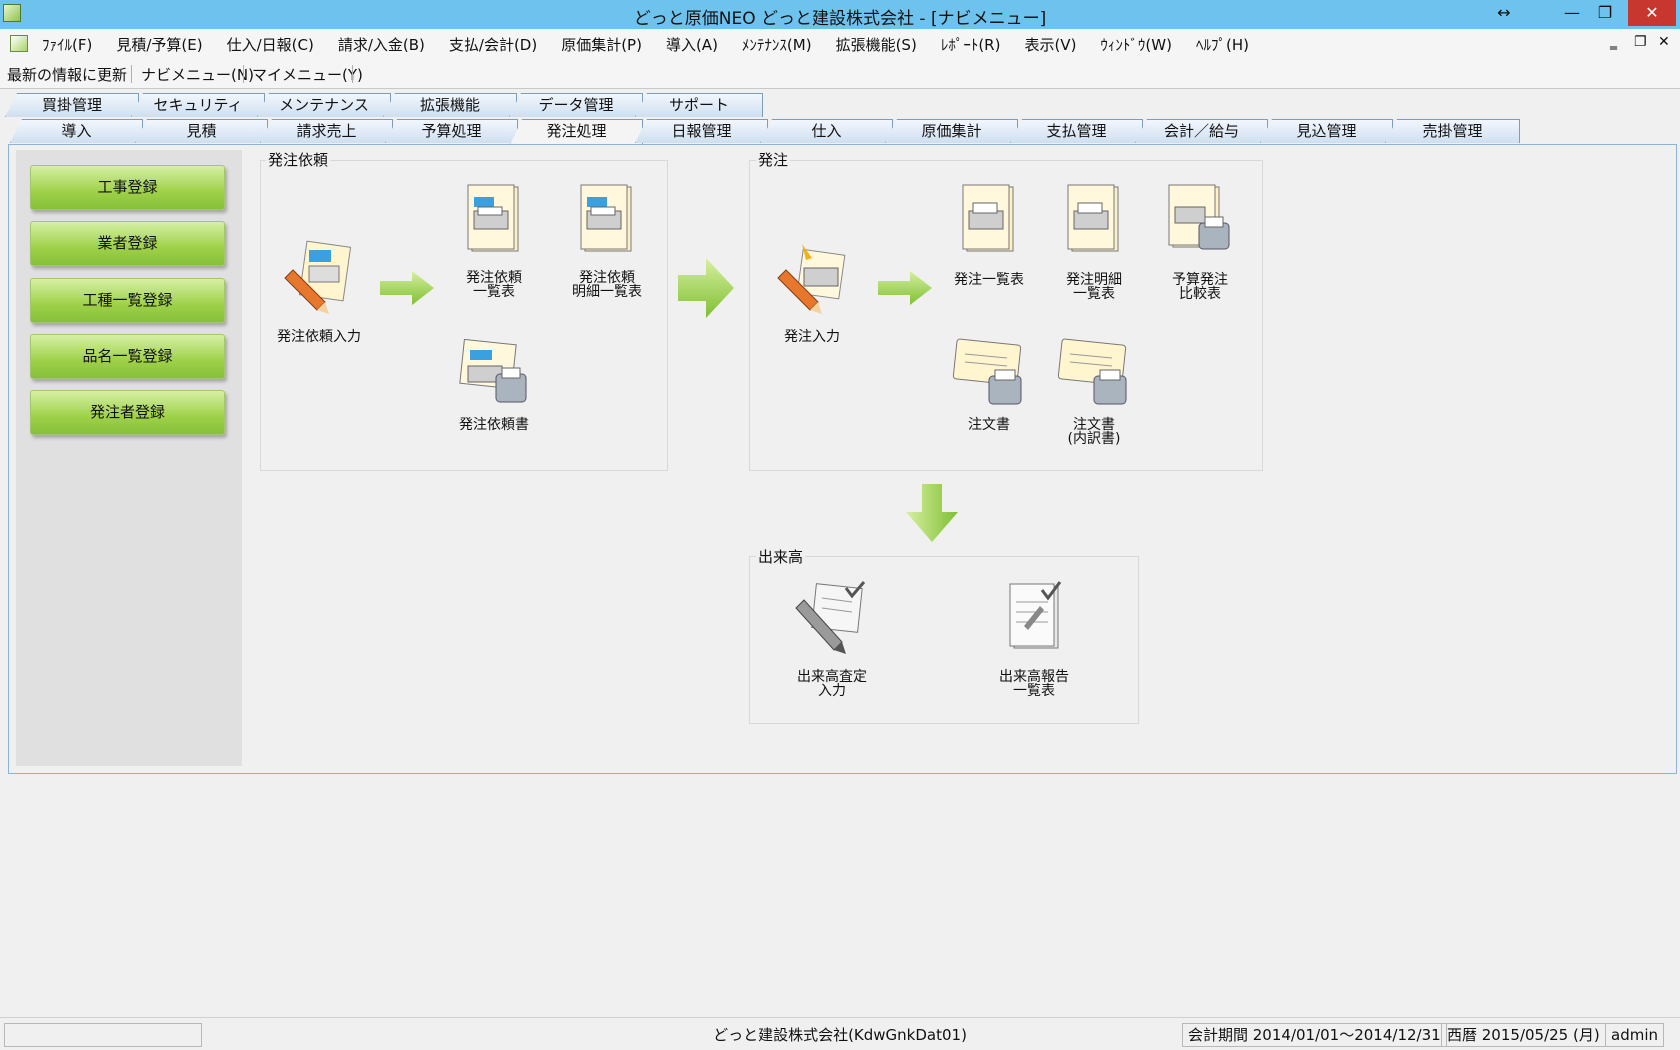  What do you see at coordinates (977, 44) in the screenshot?
I see `menu-report: ﾚﾎﾟｰﾄ(R)` at bounding box center [977, 44].